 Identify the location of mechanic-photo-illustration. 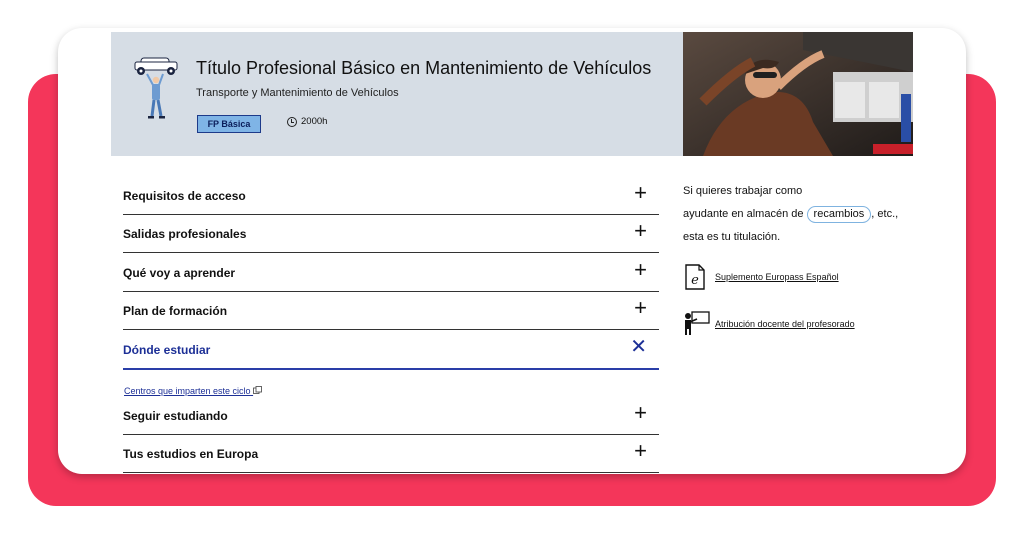
(798, 94).